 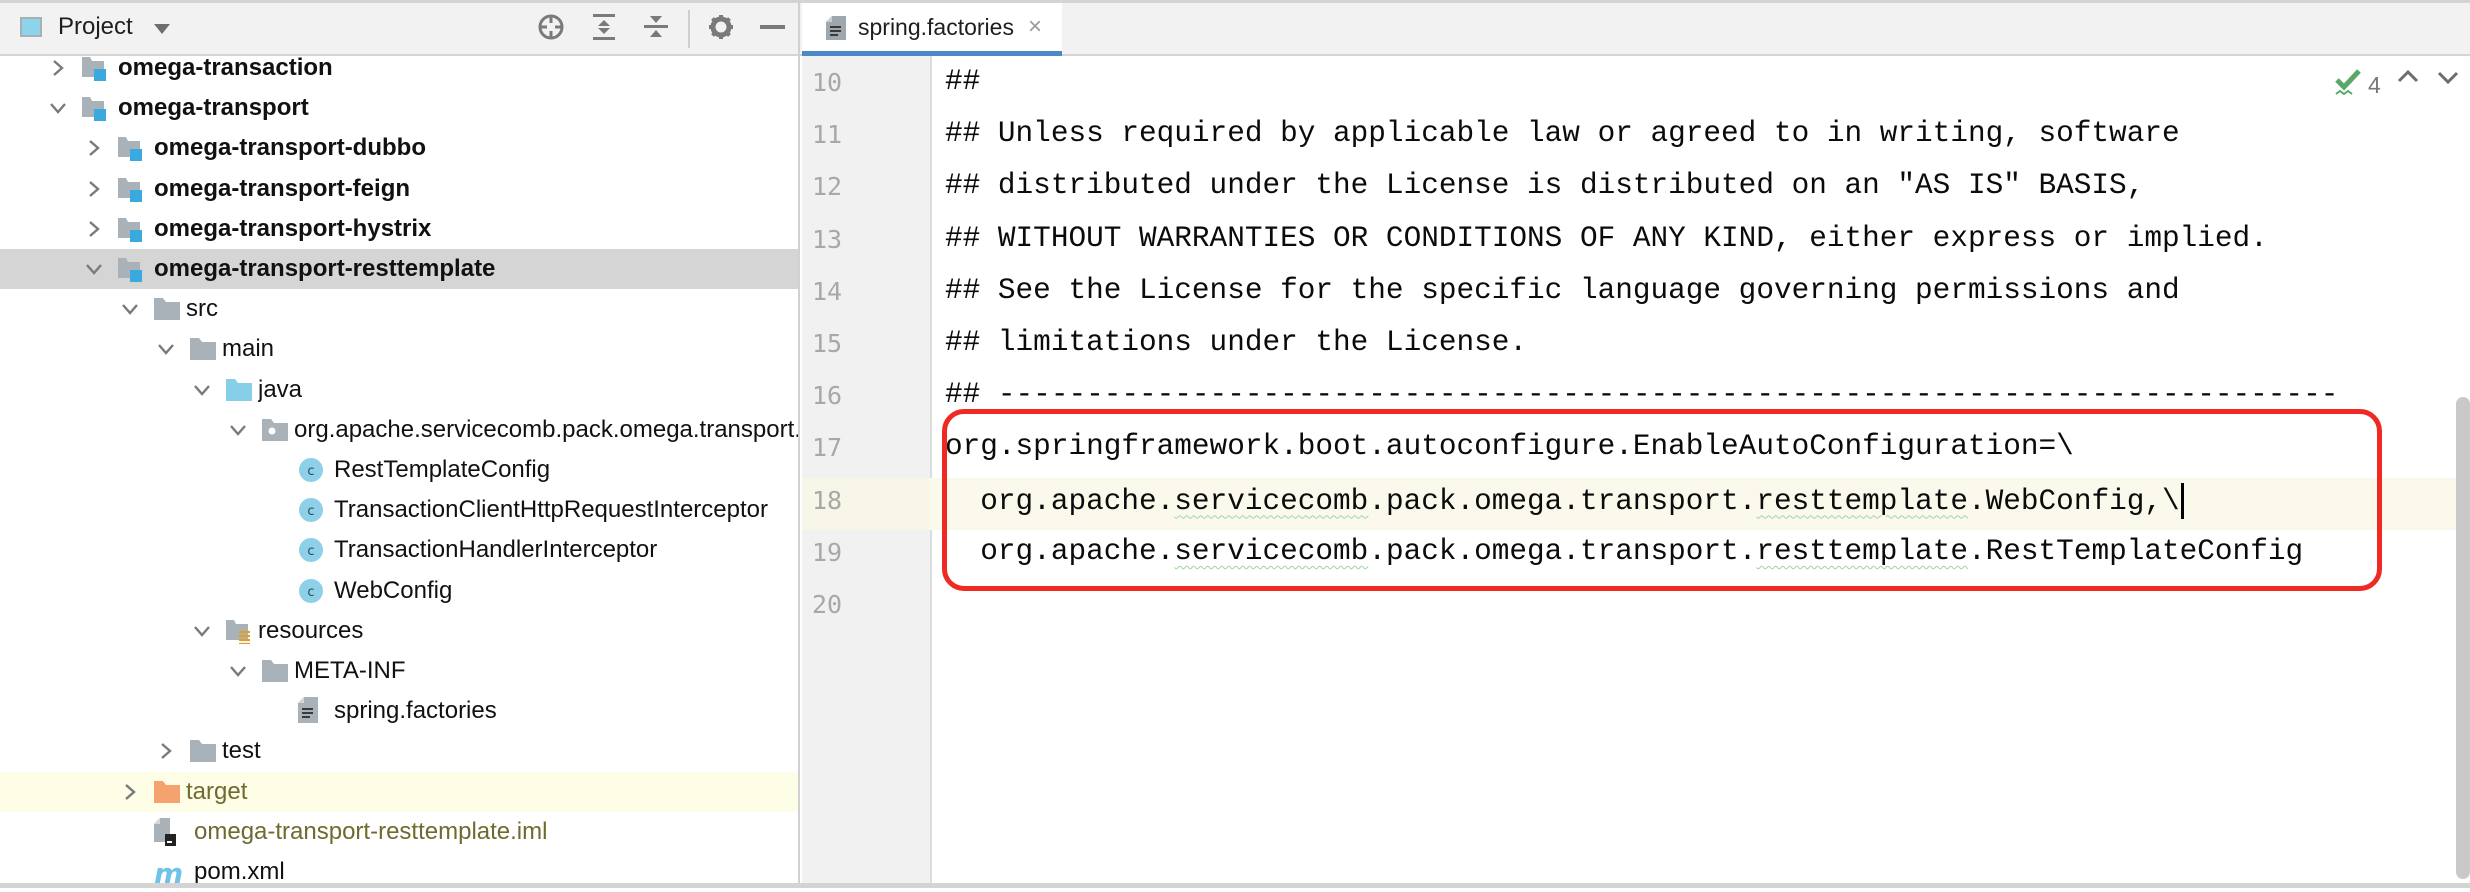 I want to click on tree-item: omega-transaction, so click(x=399, y=68).